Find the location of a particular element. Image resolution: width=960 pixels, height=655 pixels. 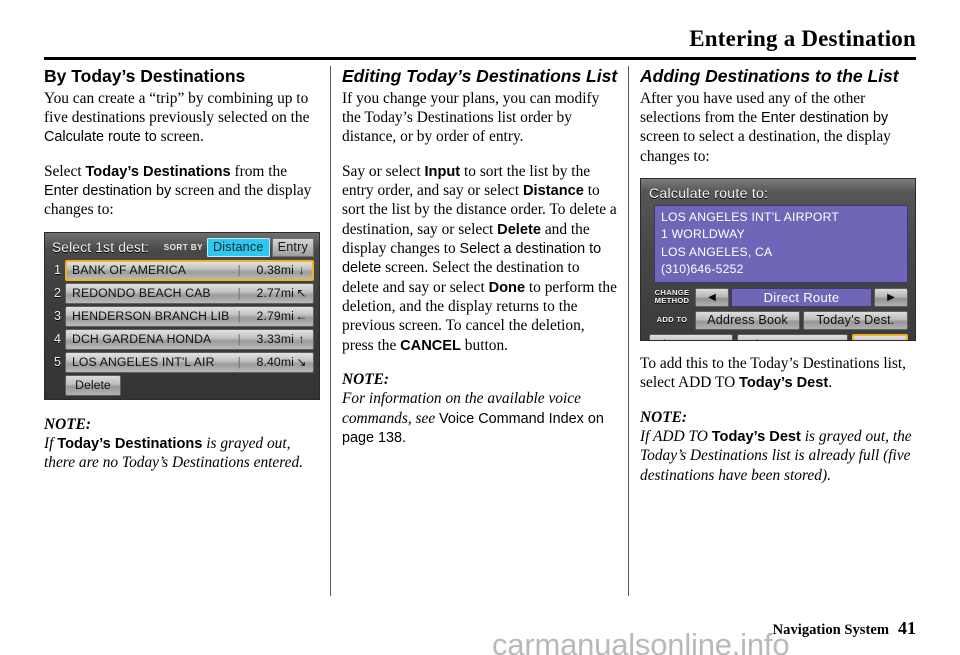

middle-note-label: NOTE: is located at coordinates (366, 379).